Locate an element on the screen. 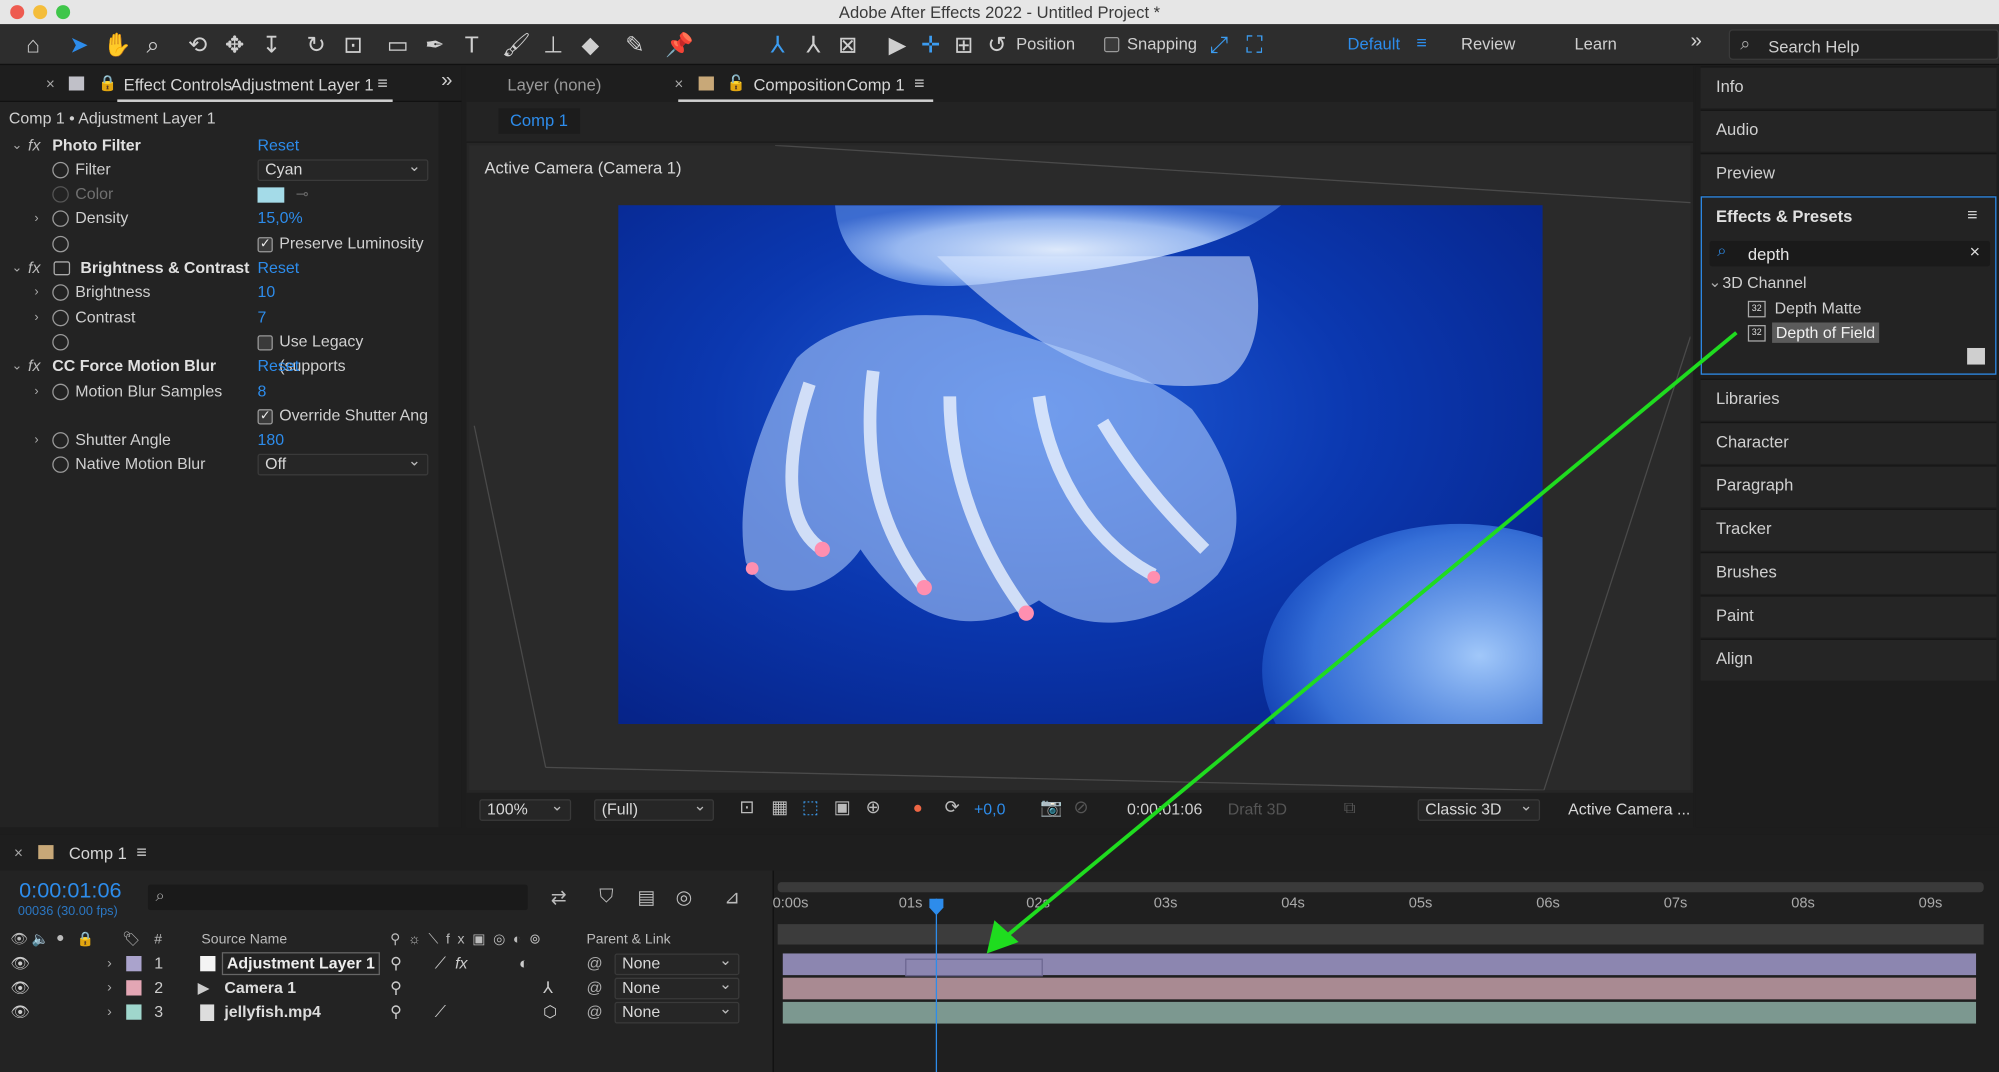 Image resolution: width=1999 pixels, height=1072 pixels. paragraph-panel-header: Paragraph is located at coordinates (1848, 486).